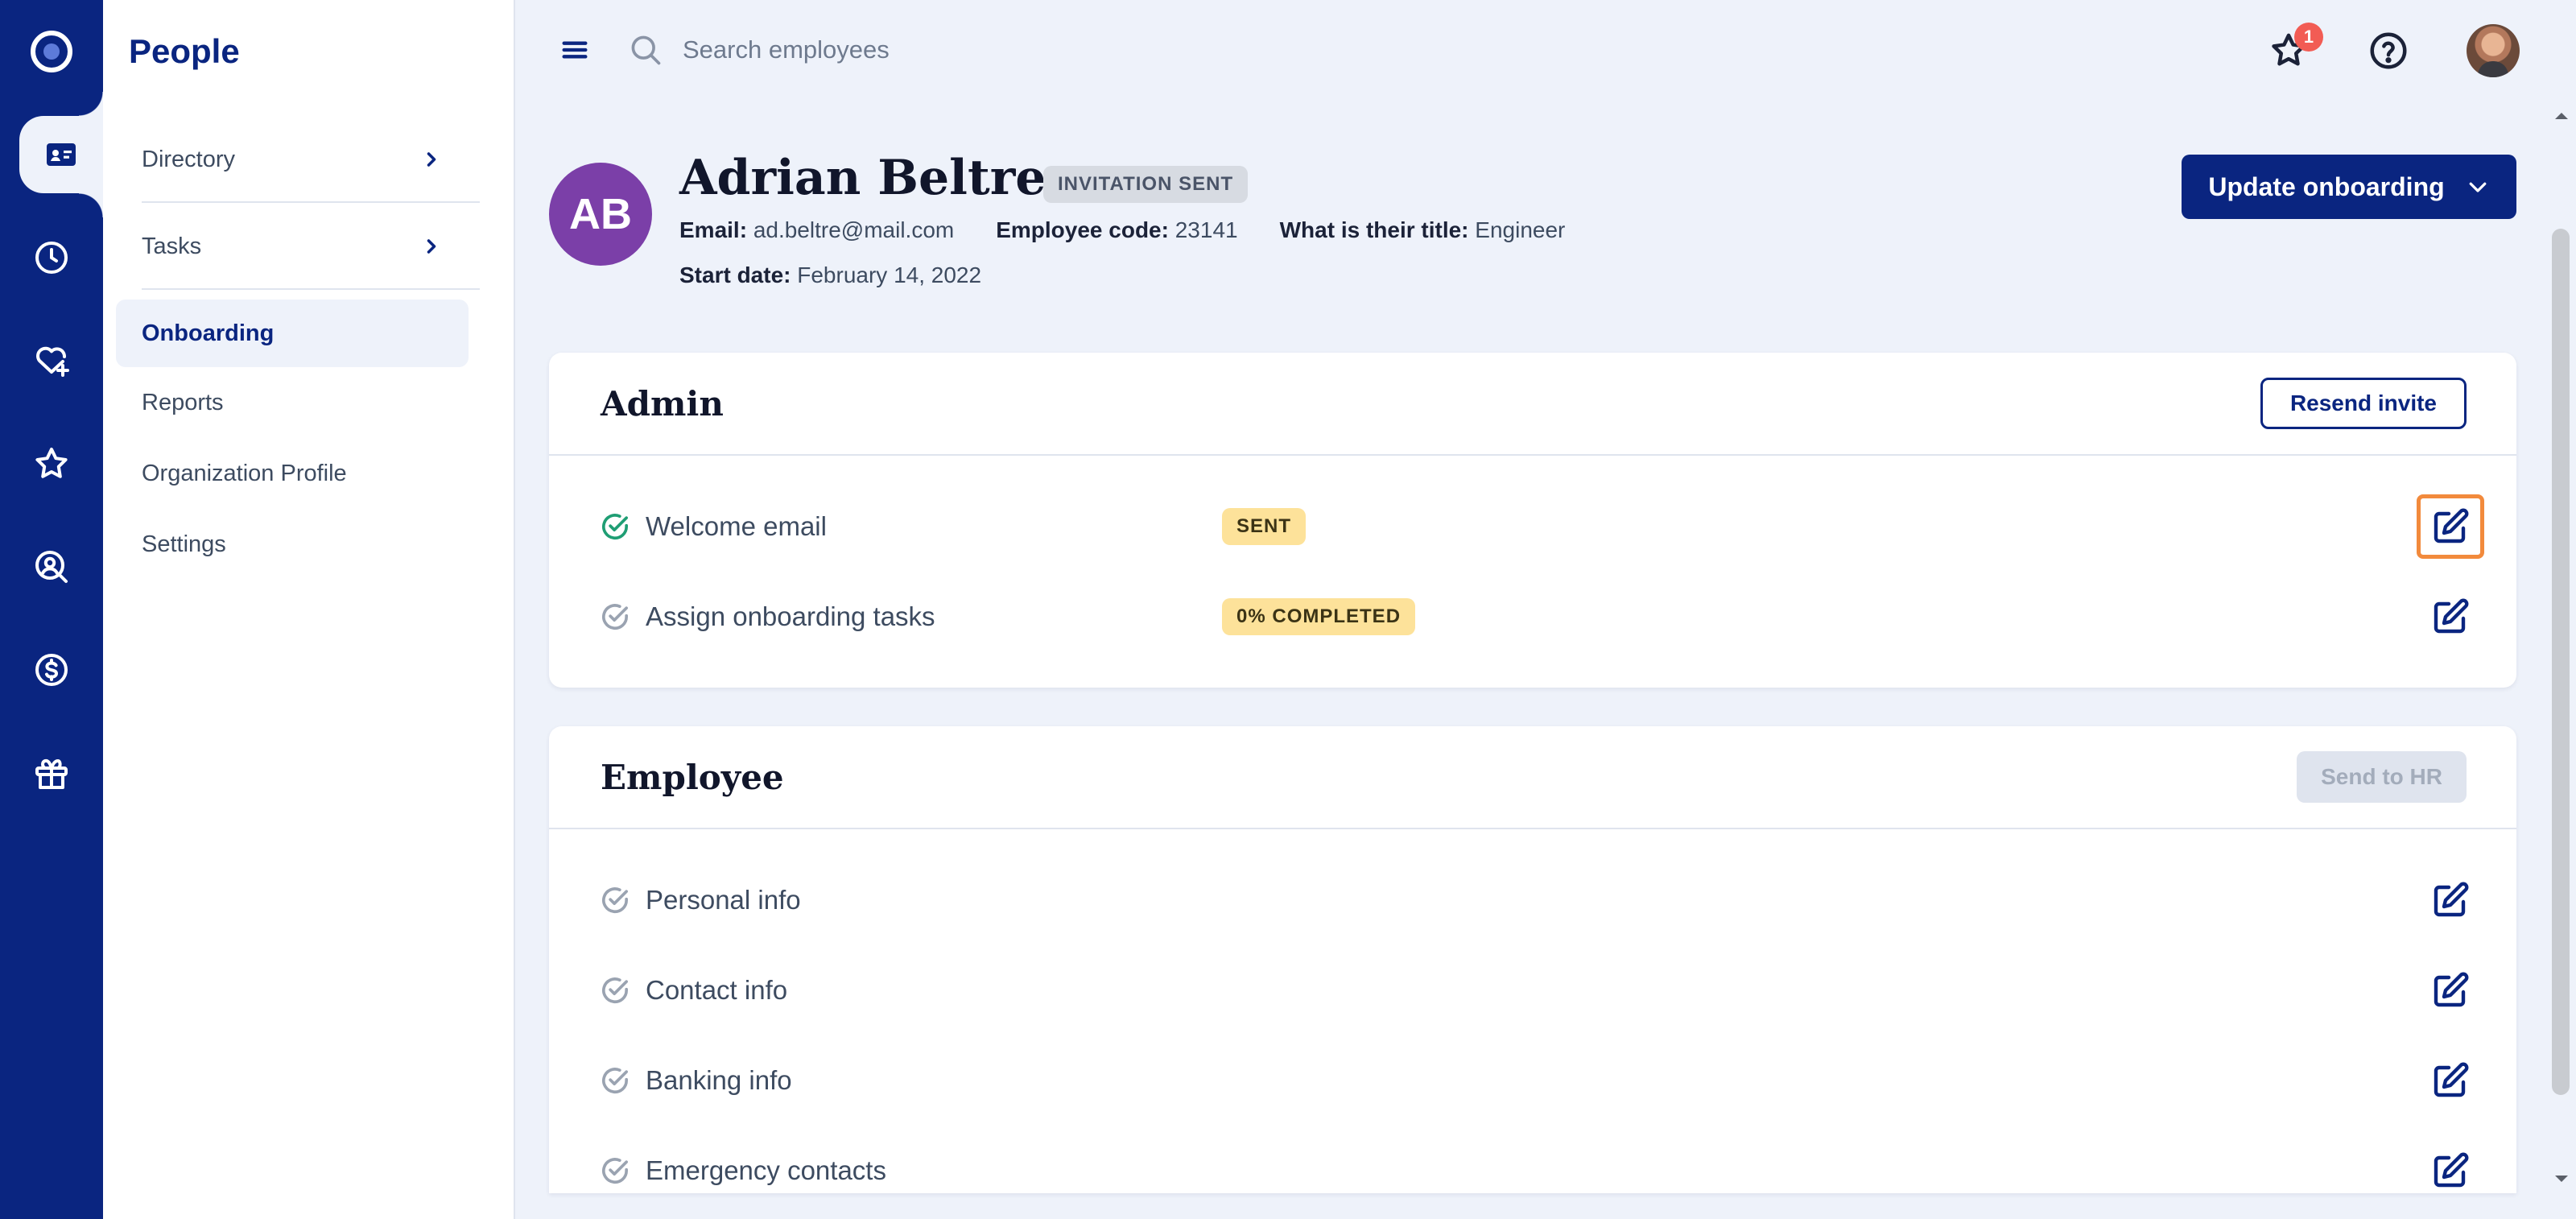  What do you see at coordinates (723, 900) in the screenshot?
I see `task-label: Personal info` at bounding box center [723, 900].